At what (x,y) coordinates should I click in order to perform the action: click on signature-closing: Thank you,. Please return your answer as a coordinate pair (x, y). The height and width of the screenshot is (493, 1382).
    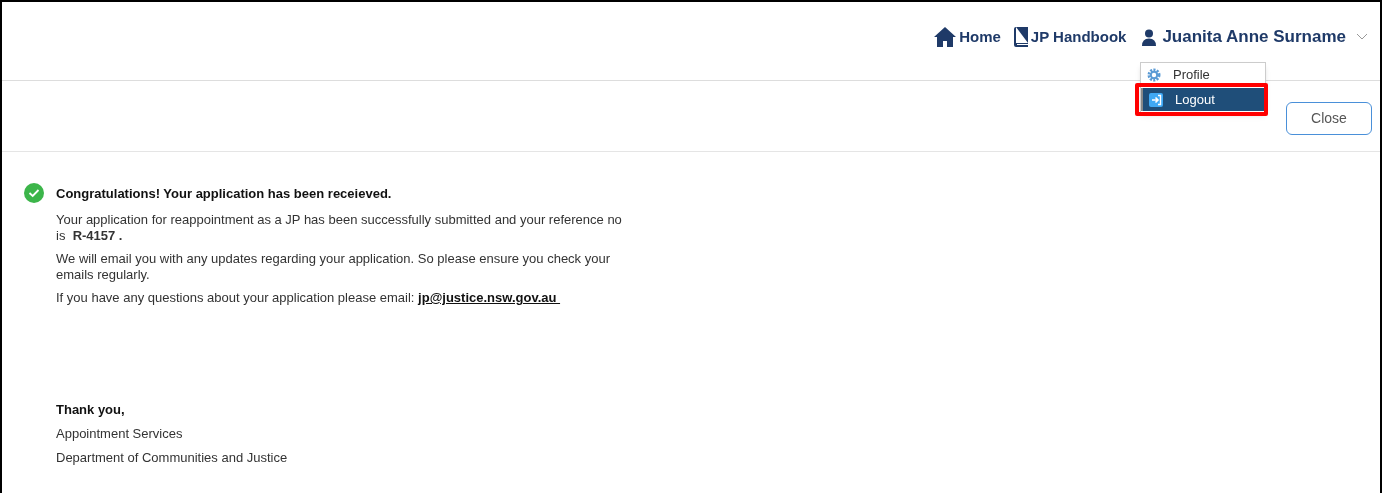
    Looking at the image, I should click on (91, 410).